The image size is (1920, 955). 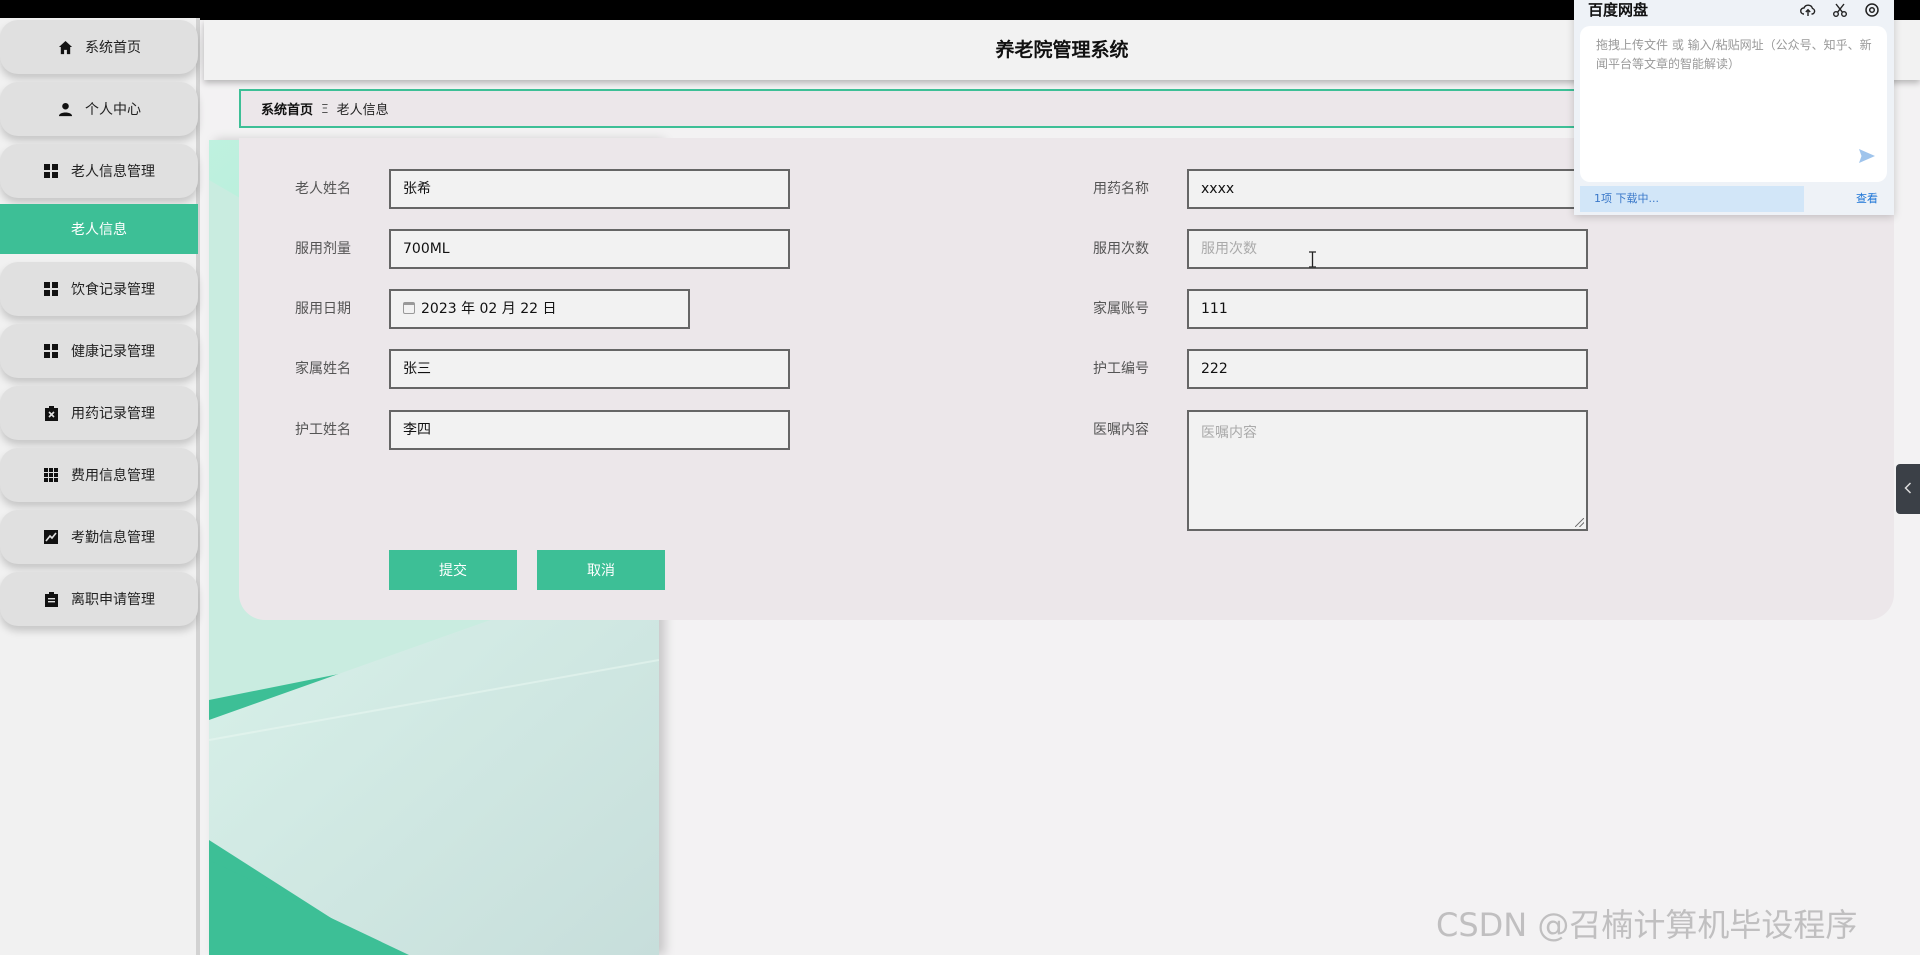 I want to click on sidebar-item-personal-center: 个人中心, so click(x=99, y=109).